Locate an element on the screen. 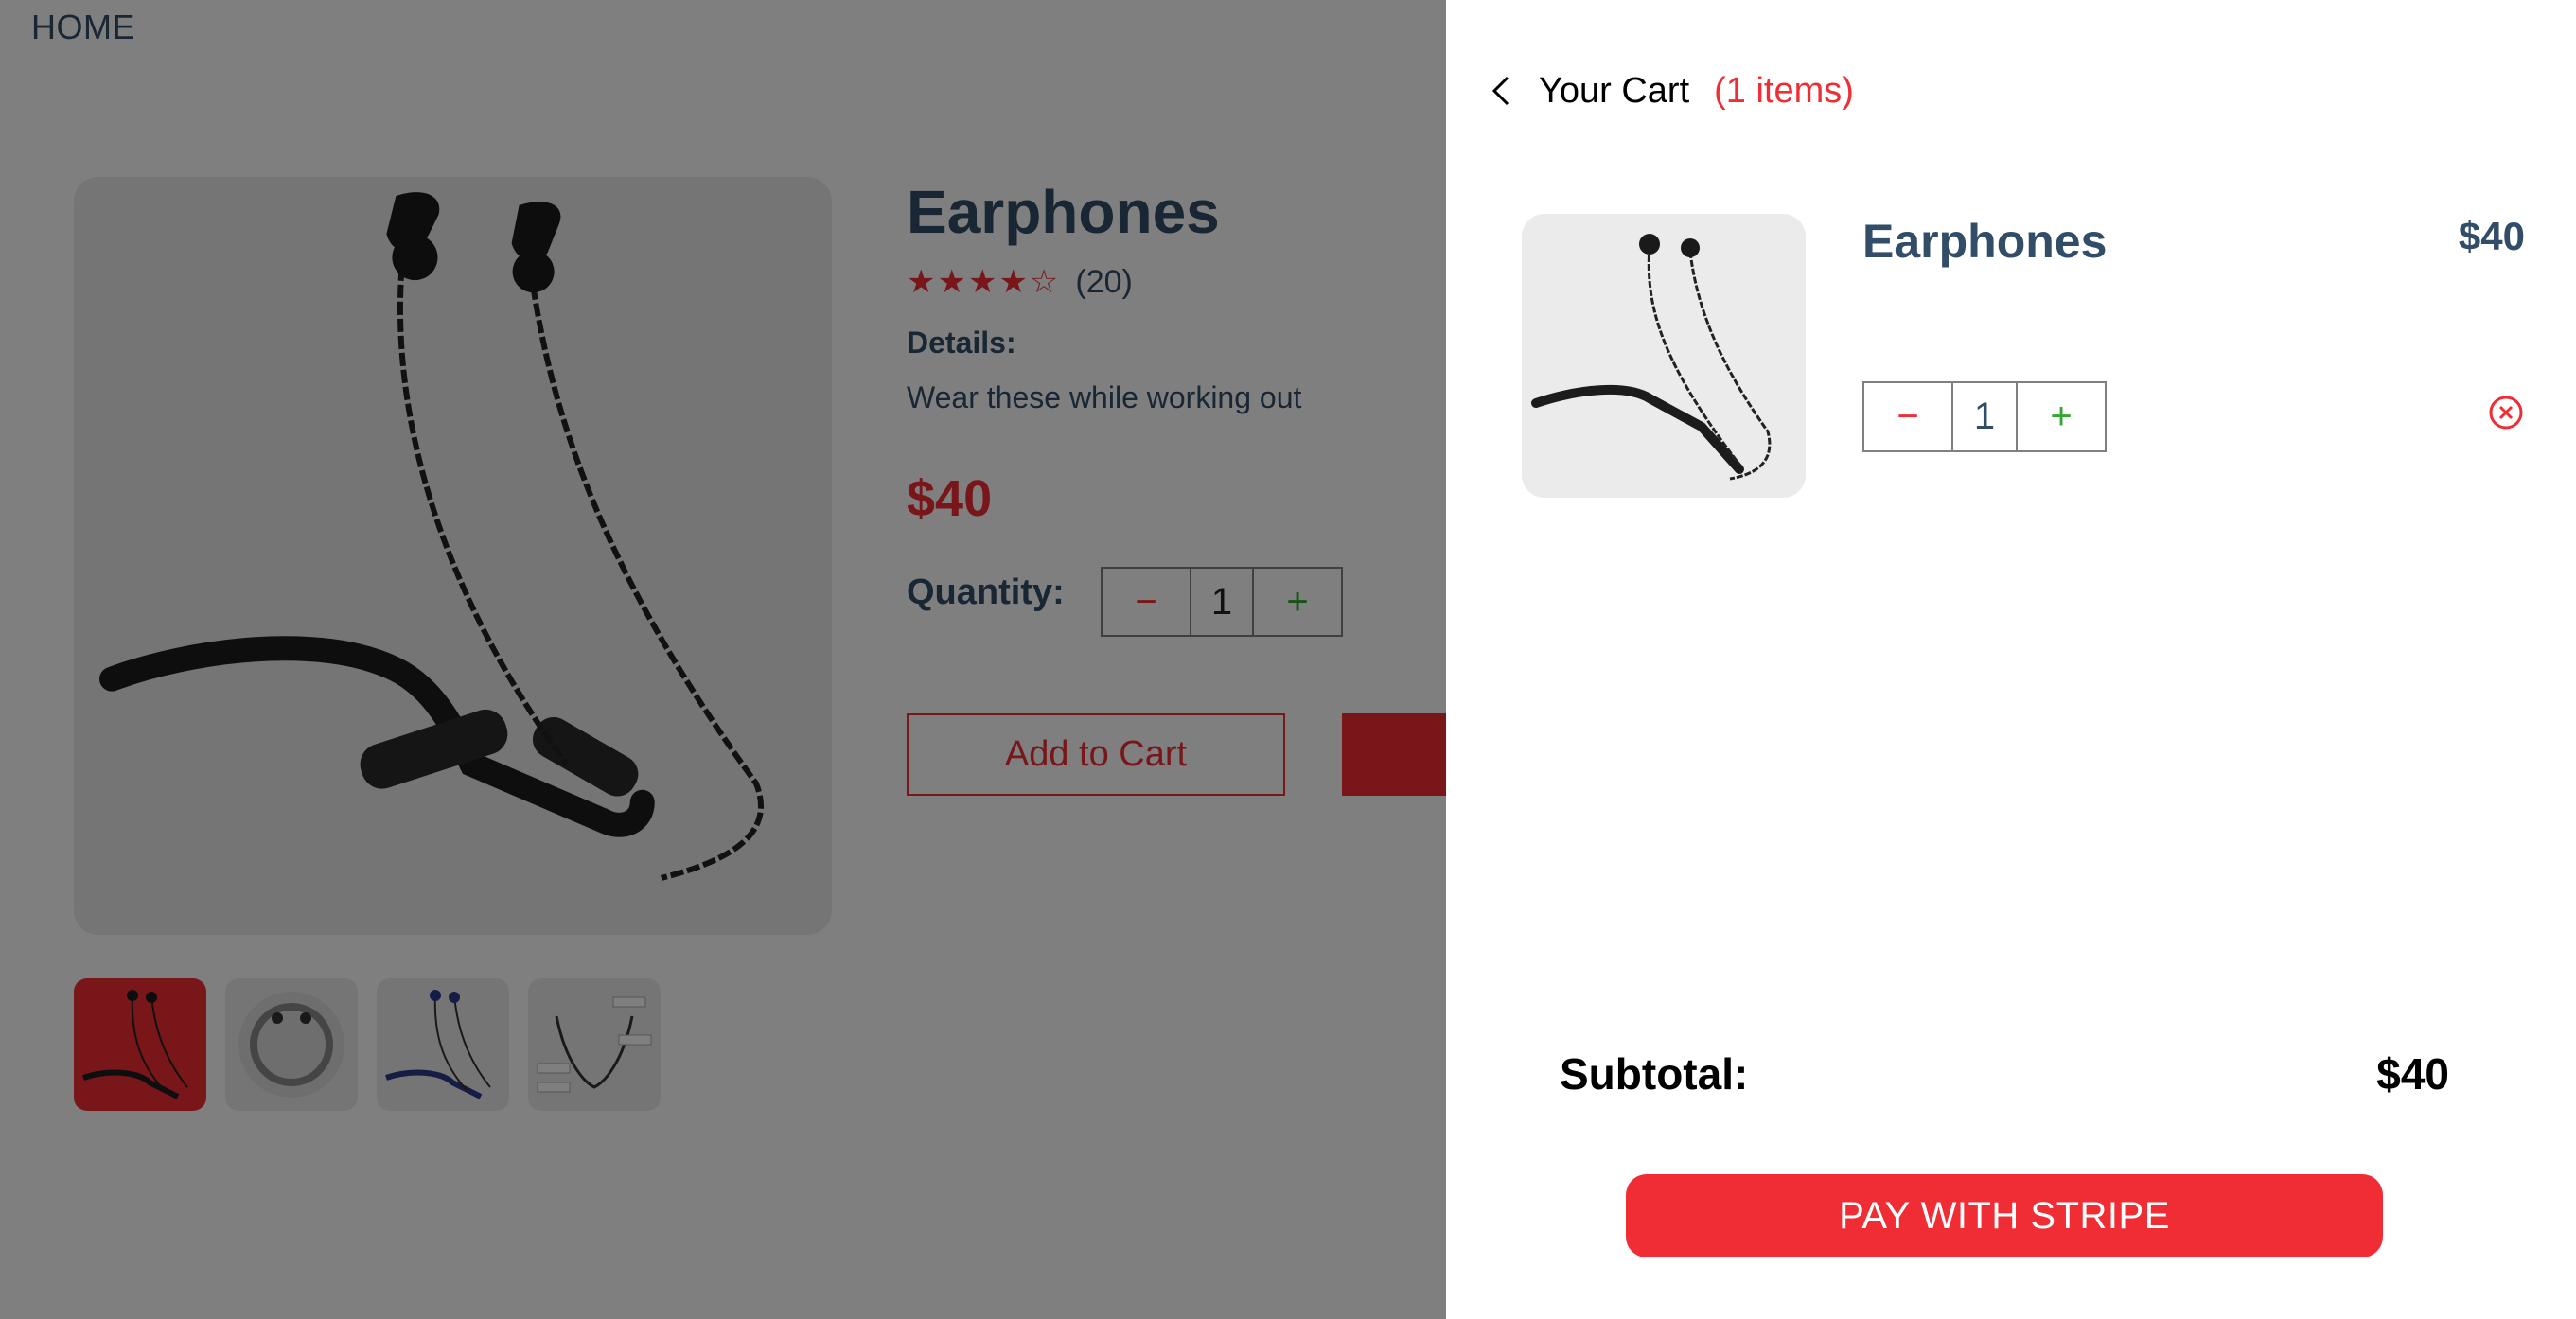 The image size is (2576, 1319). cart-increase-quantity-button: + is located at coordinates (2061, 416).